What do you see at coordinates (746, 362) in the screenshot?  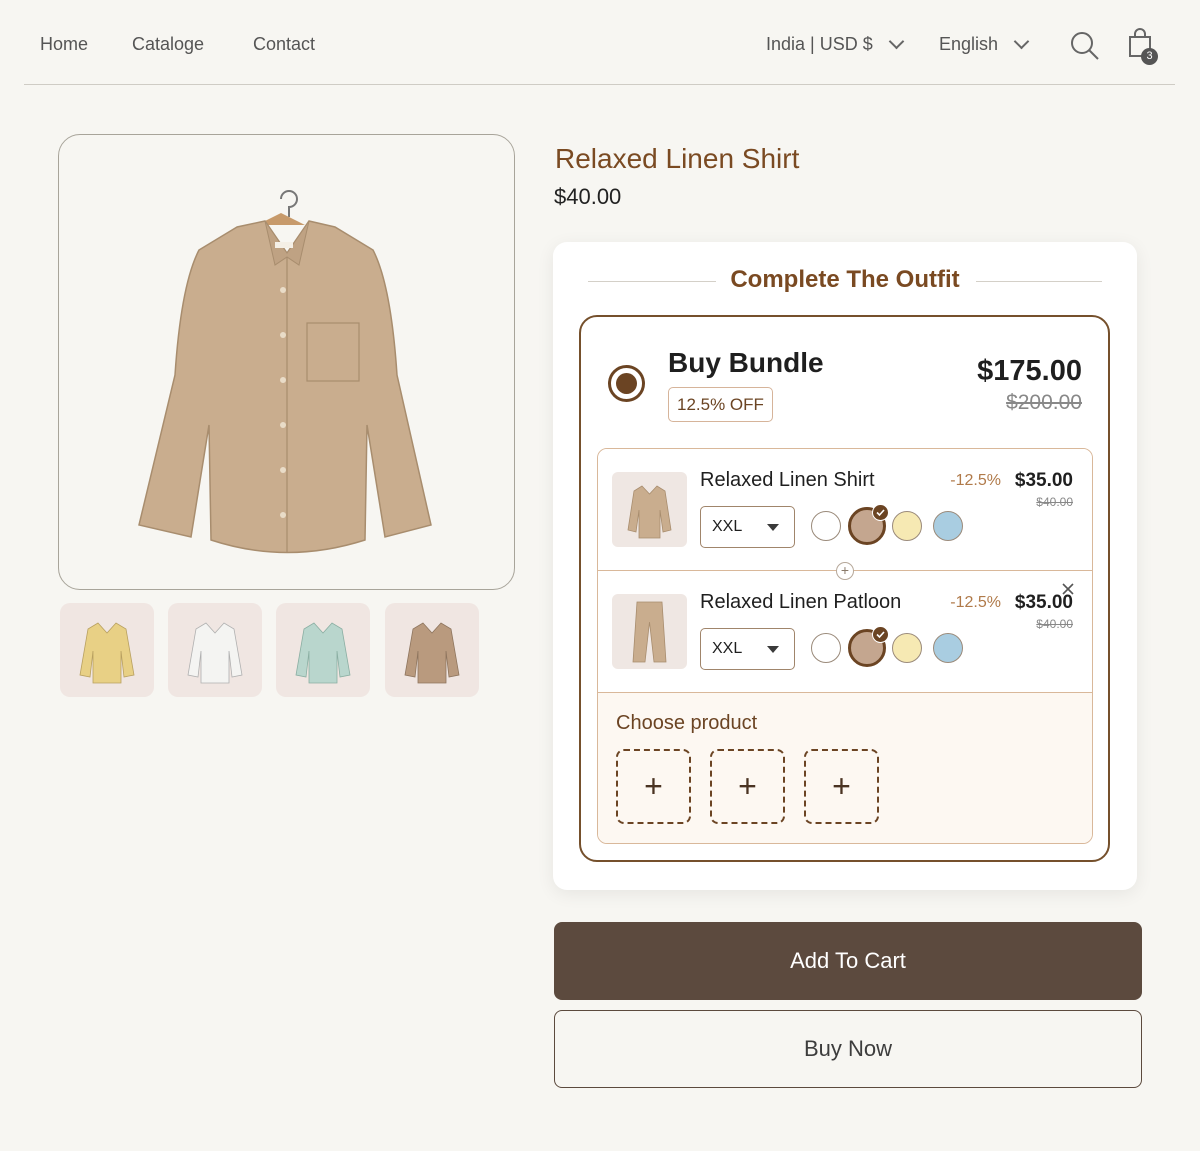 I see `bundle-title: Buy Bundle` at bounding box center [746, 362].